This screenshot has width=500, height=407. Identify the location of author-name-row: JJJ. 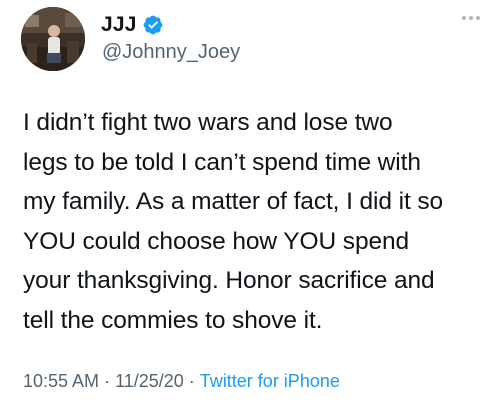
(132, 25).